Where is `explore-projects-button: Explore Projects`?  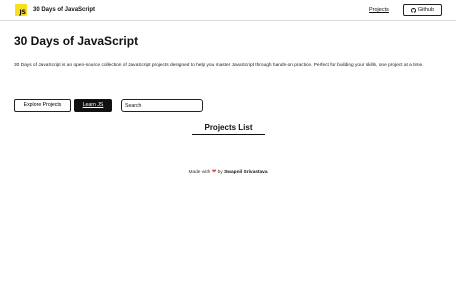
explore-projects-button: Explore Projects is located at coordinates (42, 105).